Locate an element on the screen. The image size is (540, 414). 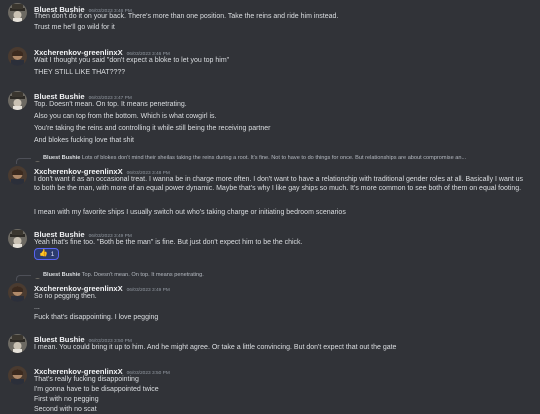
thumbs-up-icon: 👍 is located at coordinates (43, 253).